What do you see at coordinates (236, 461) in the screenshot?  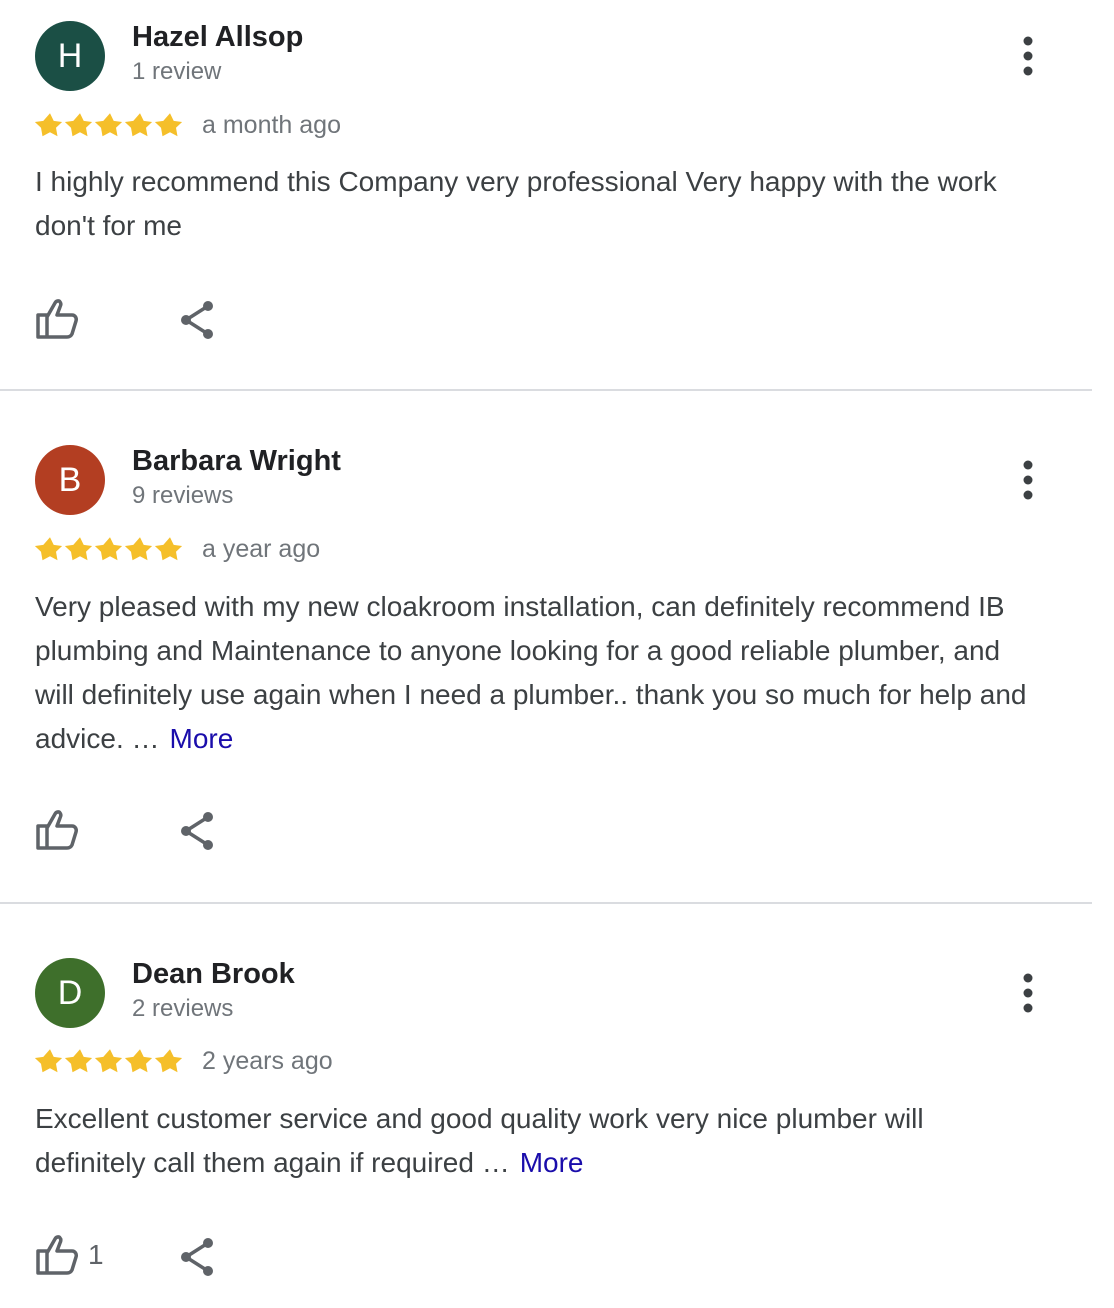 I see `reviewer-name: Barbara Wright` at bounding box center [236, 461].